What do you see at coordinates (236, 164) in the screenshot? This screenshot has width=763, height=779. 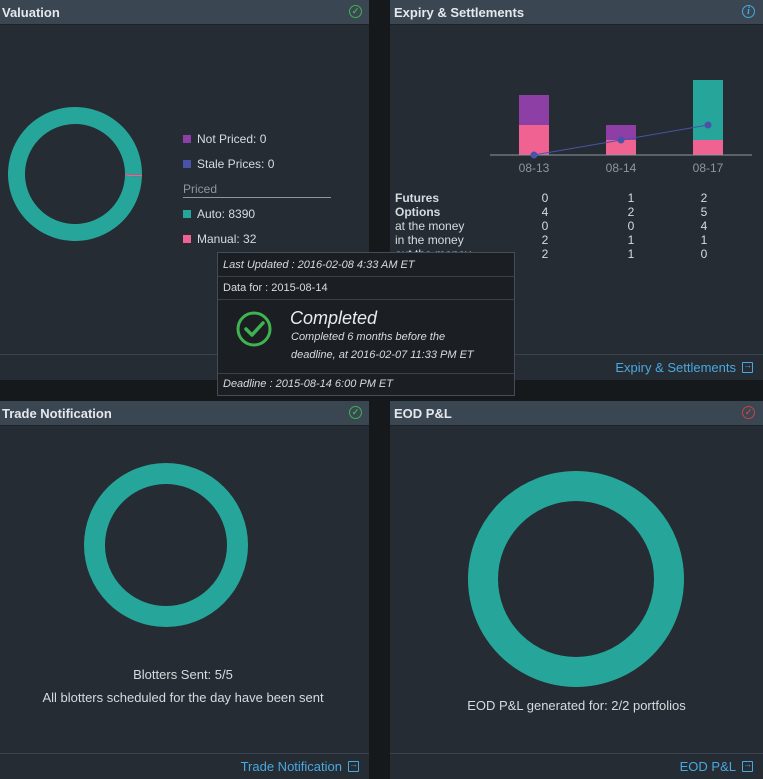 I see `legend-stale-prices-label: Stale Prices: 0` at bounding box center [236, 164].